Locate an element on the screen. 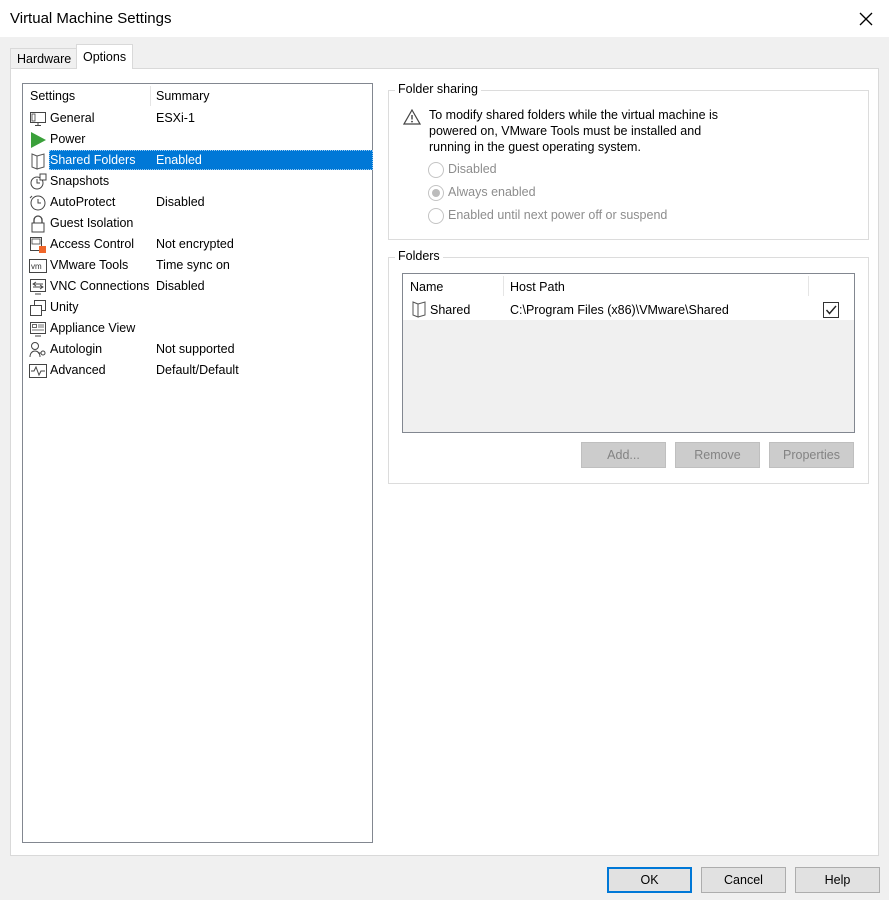 This screenshot has height=900, width=889. vm-tools-icon: vm is located at coordinates (38, 266).